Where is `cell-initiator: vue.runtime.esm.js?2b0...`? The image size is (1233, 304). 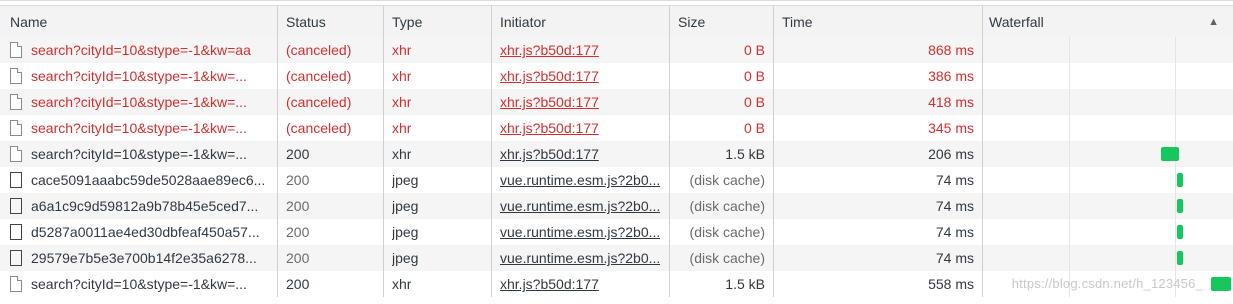 cell-initiator: vue.runtime.esm.js?2b0... is located at coordinates (581, 180).